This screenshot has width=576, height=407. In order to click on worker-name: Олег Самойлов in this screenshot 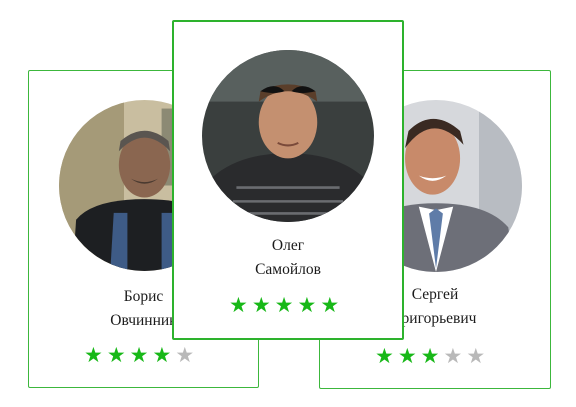, I will do `click(288, 258)`.